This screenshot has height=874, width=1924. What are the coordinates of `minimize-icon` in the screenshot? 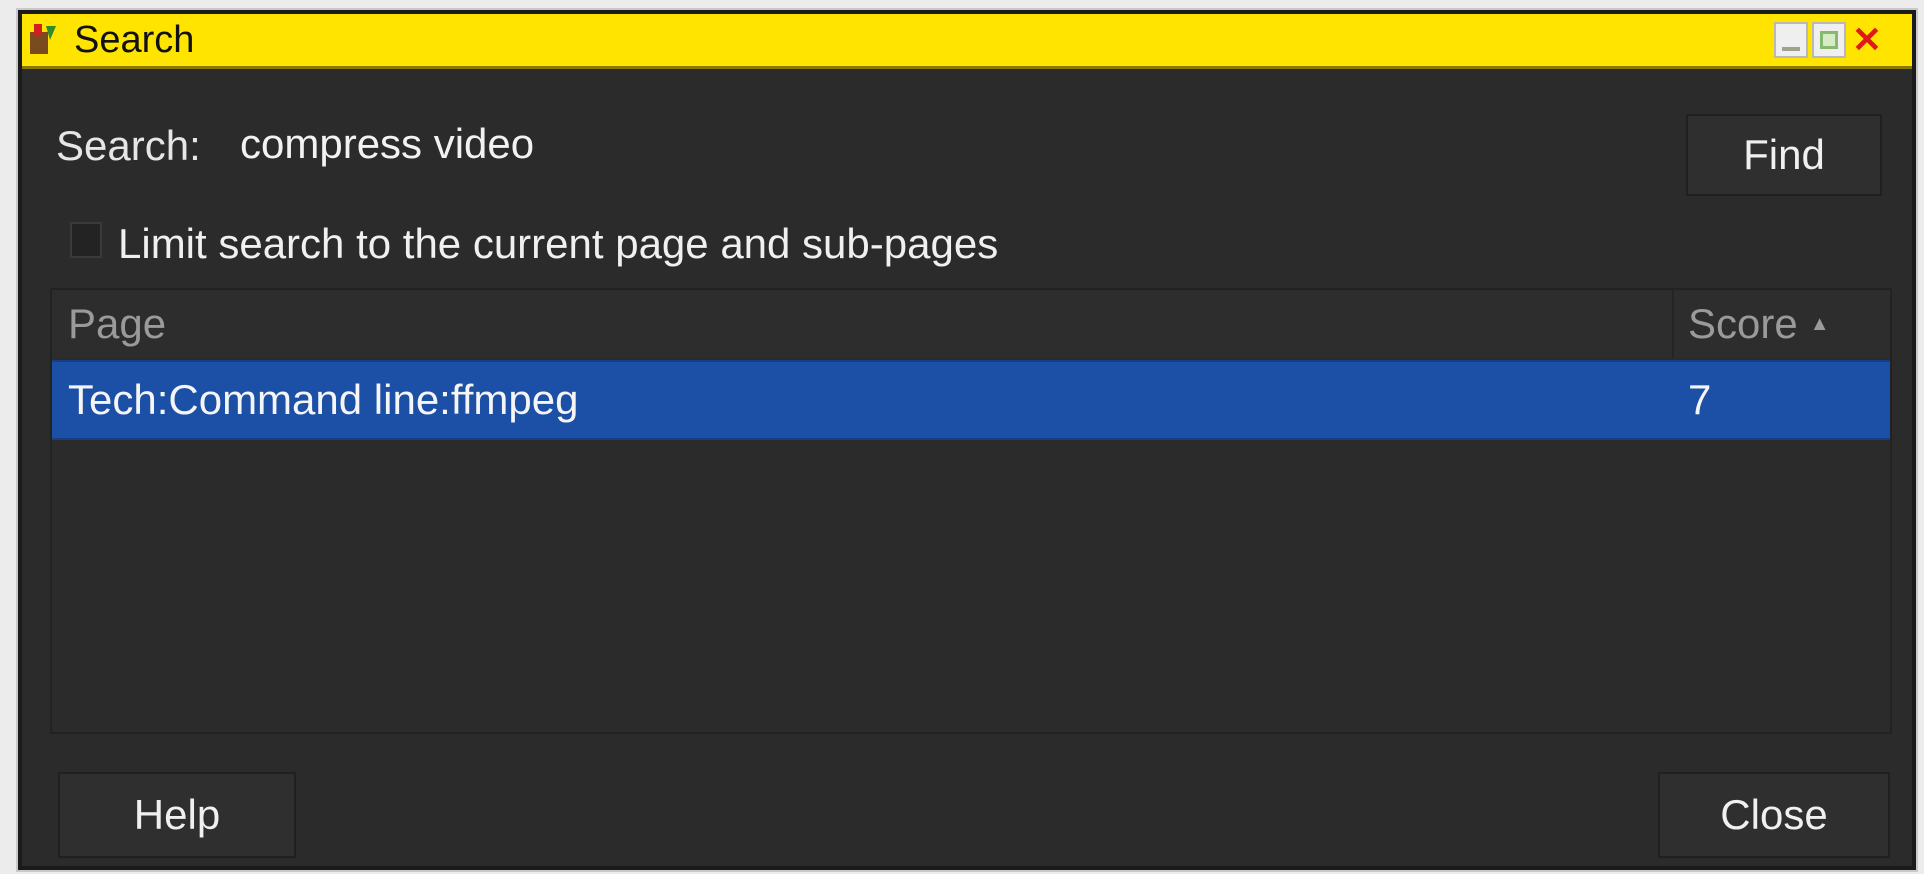 It's located at (1791, 49).